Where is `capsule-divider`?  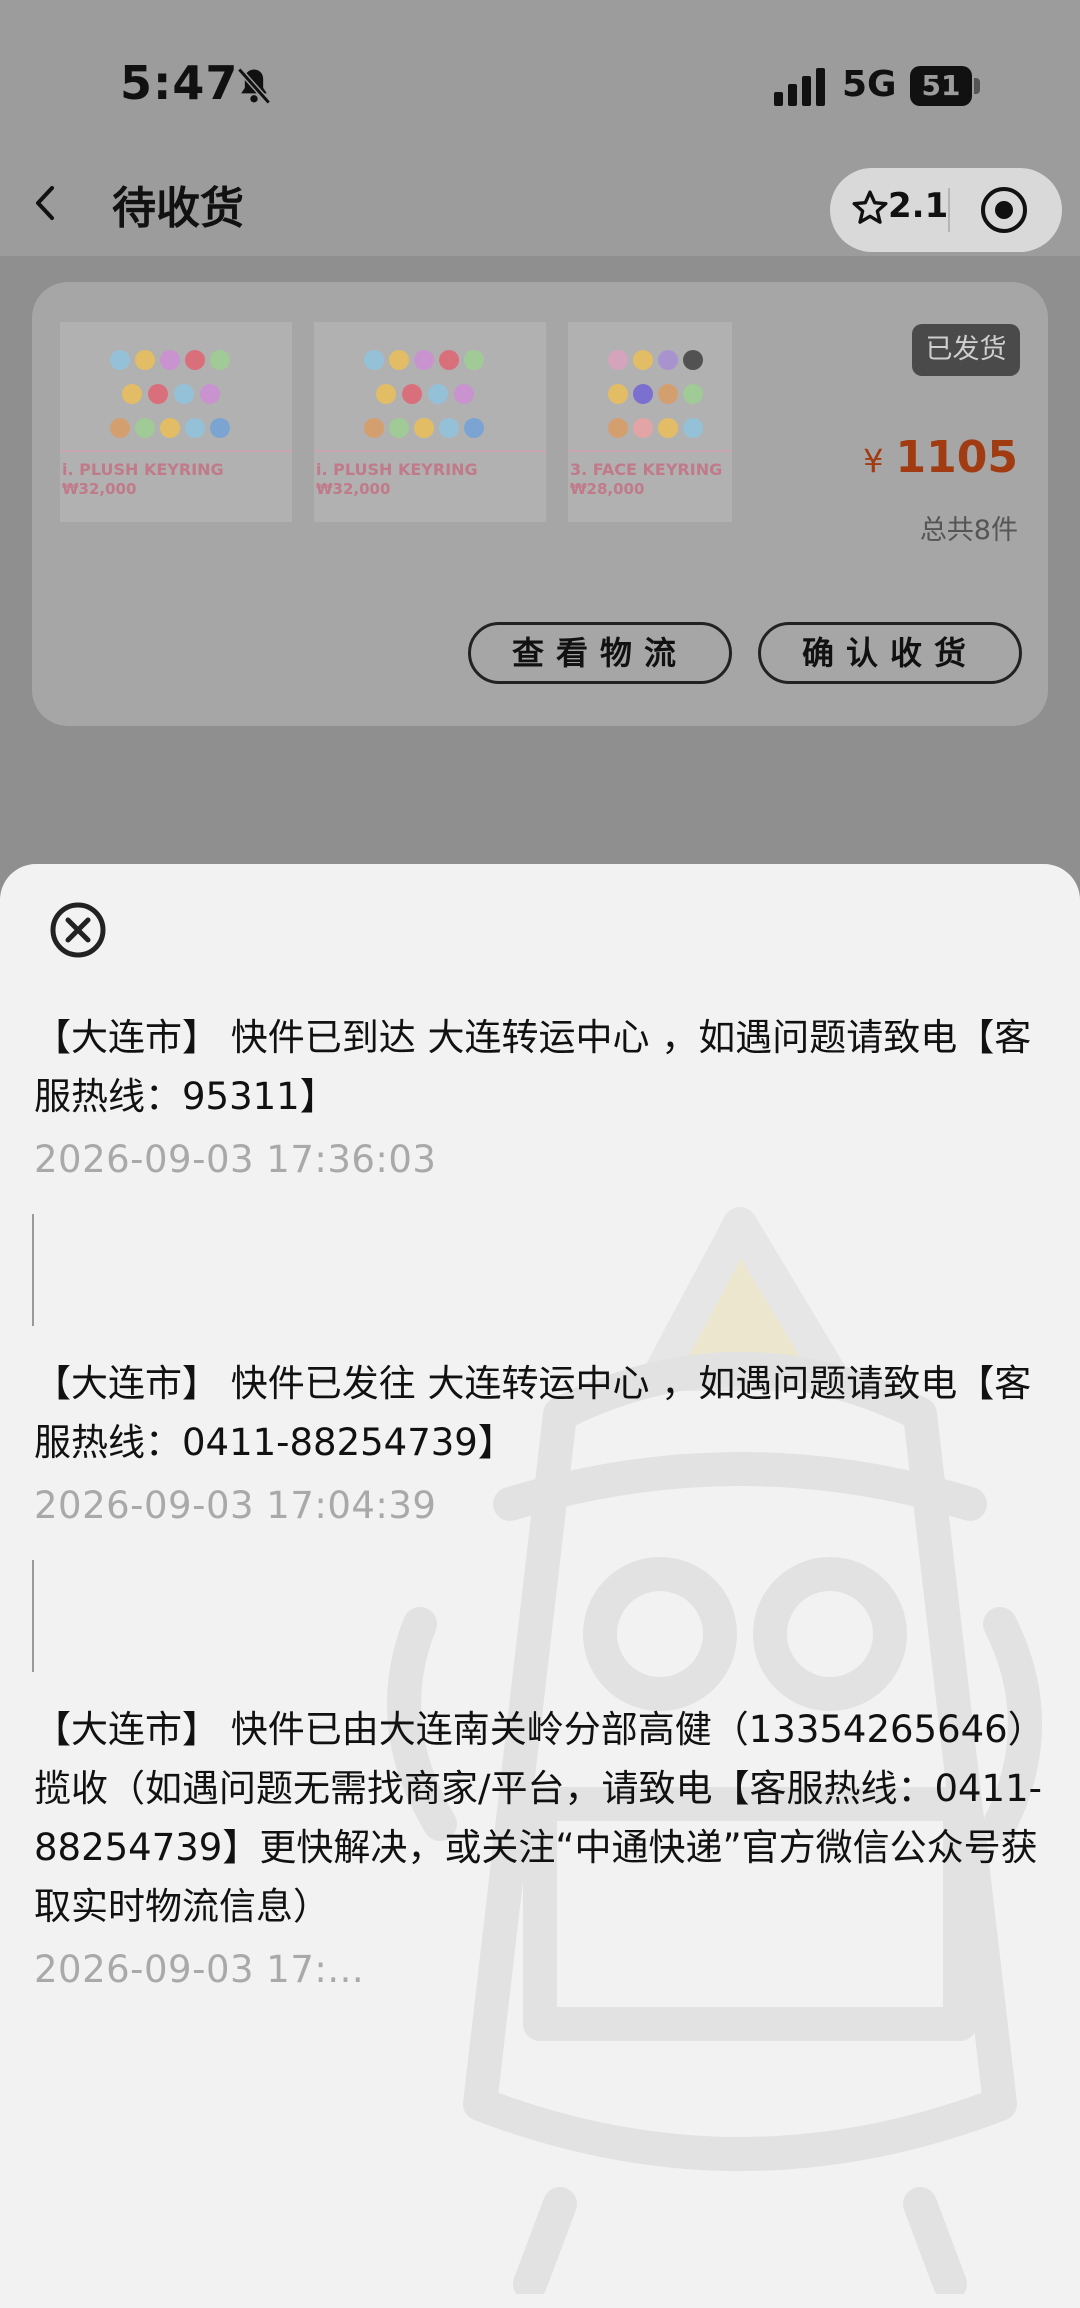
capsule-divider is located at coordinates (949, 210).